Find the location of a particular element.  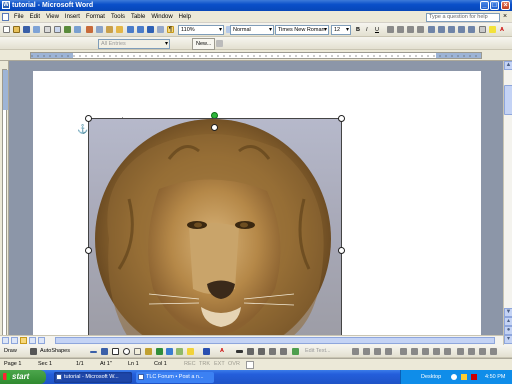

network-icon is located at coordinates (454, 377).